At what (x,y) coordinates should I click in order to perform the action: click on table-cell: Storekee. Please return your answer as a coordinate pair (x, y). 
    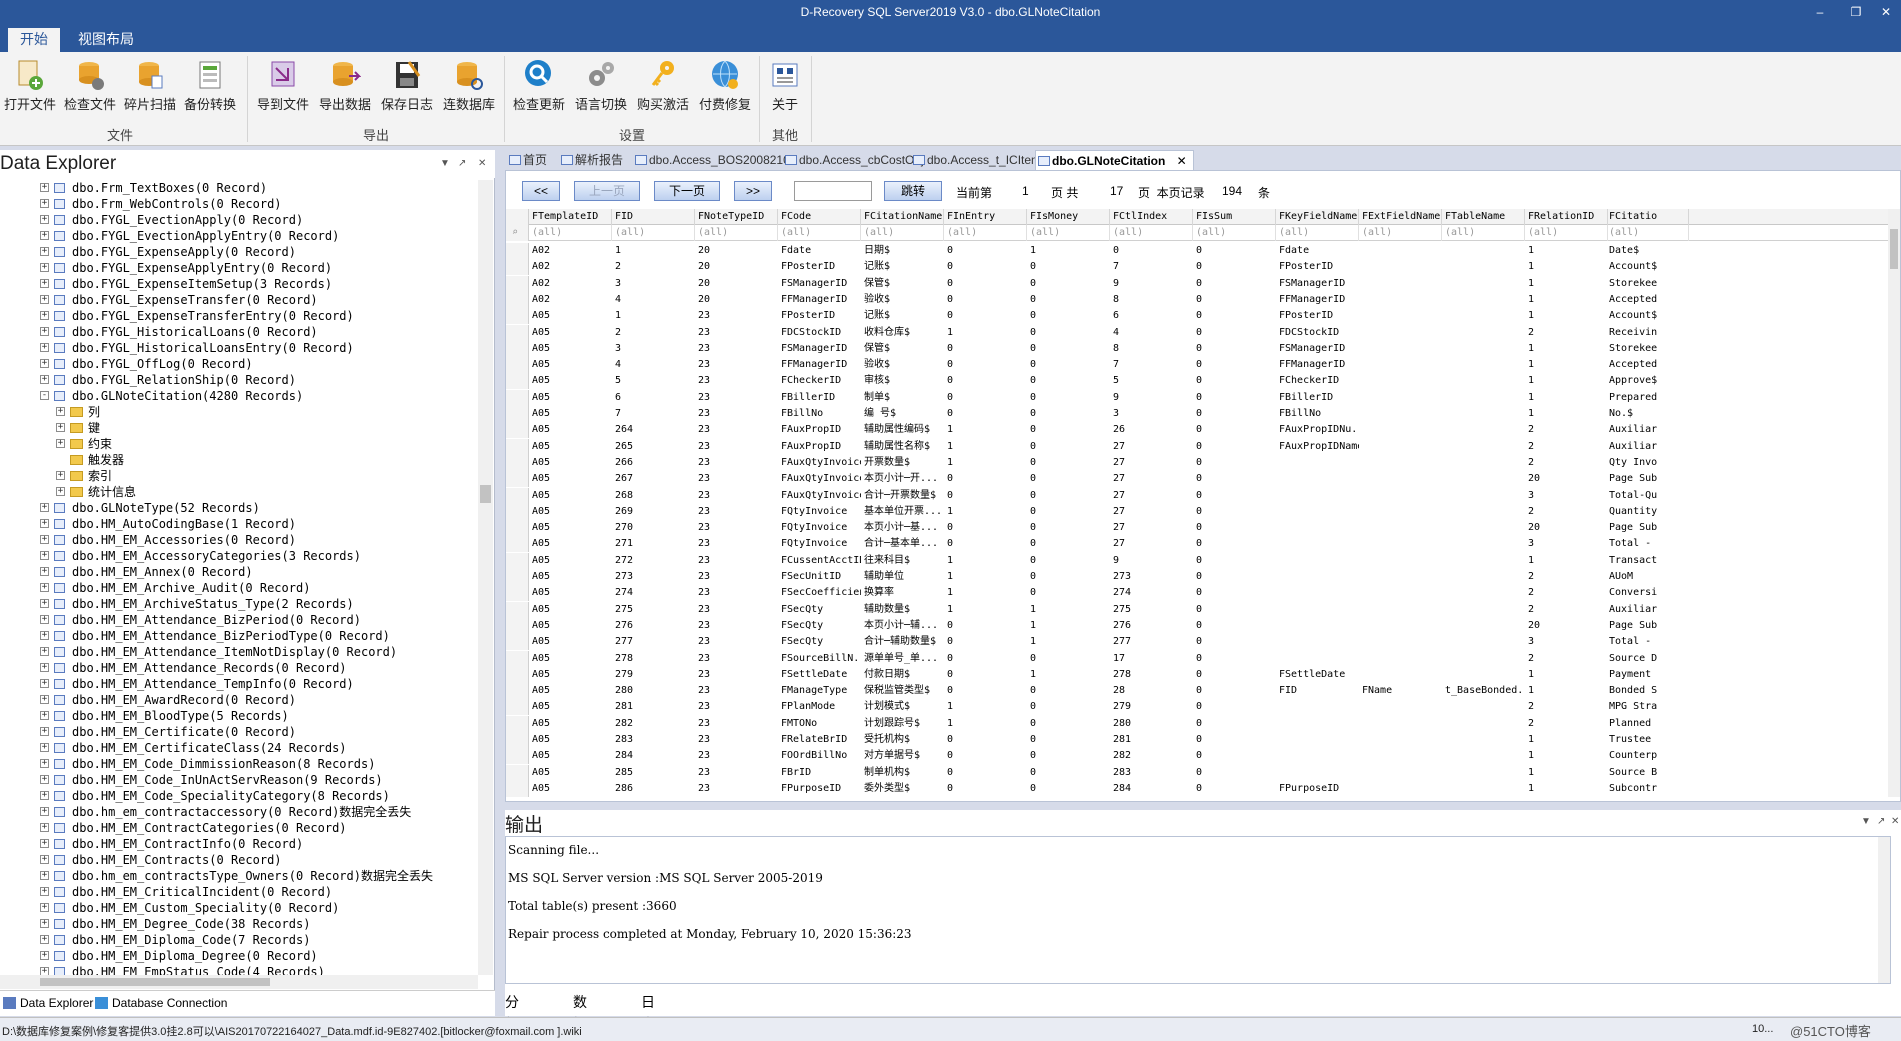
    Looking at the image, I should click on (1647, 349).